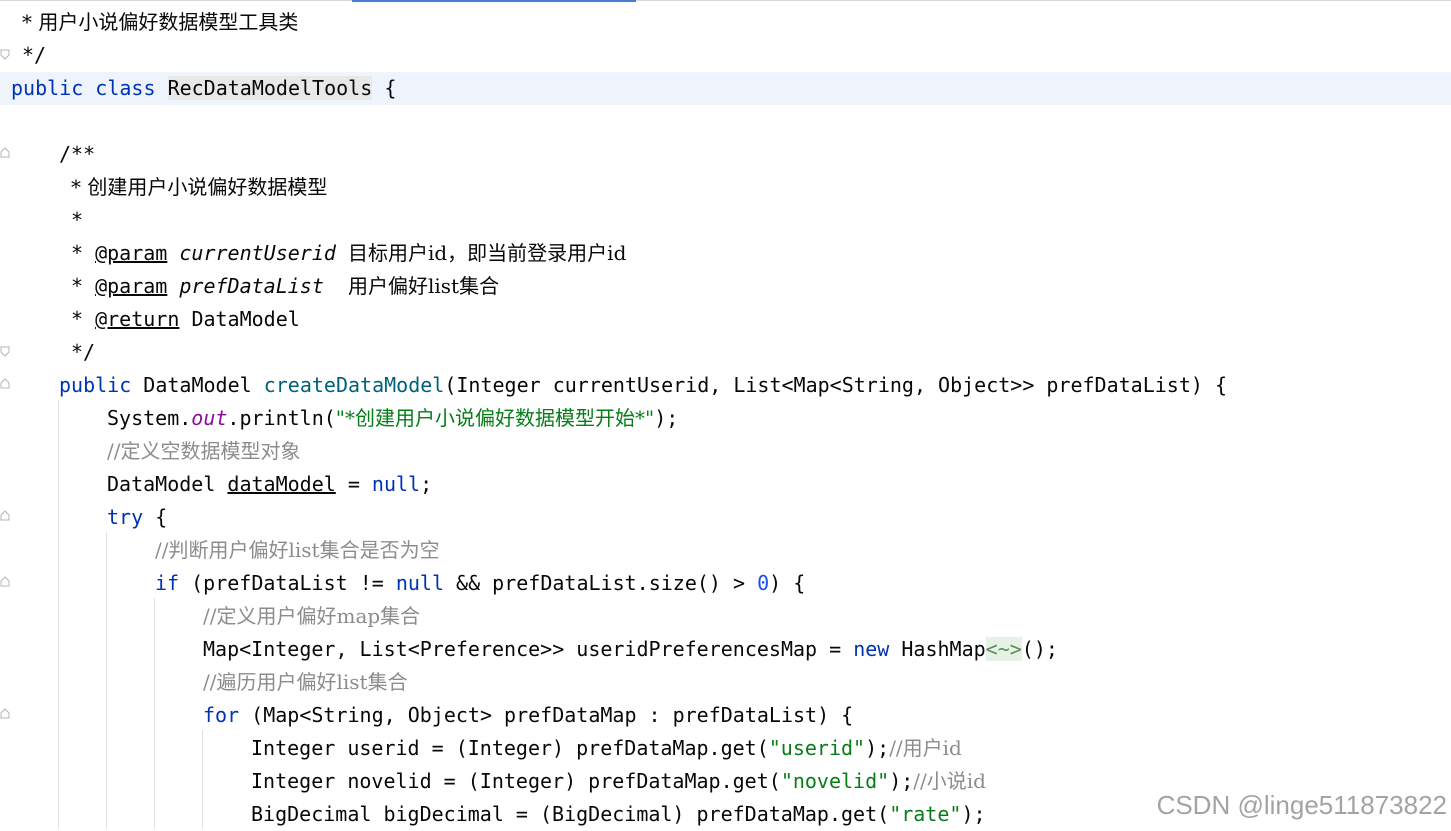 The height and width of the screenshot is (831, 1451). What do you see at coordinates (725, 220) in the screenshot?
I see `code-line: *` at bounding box center [725, 220].